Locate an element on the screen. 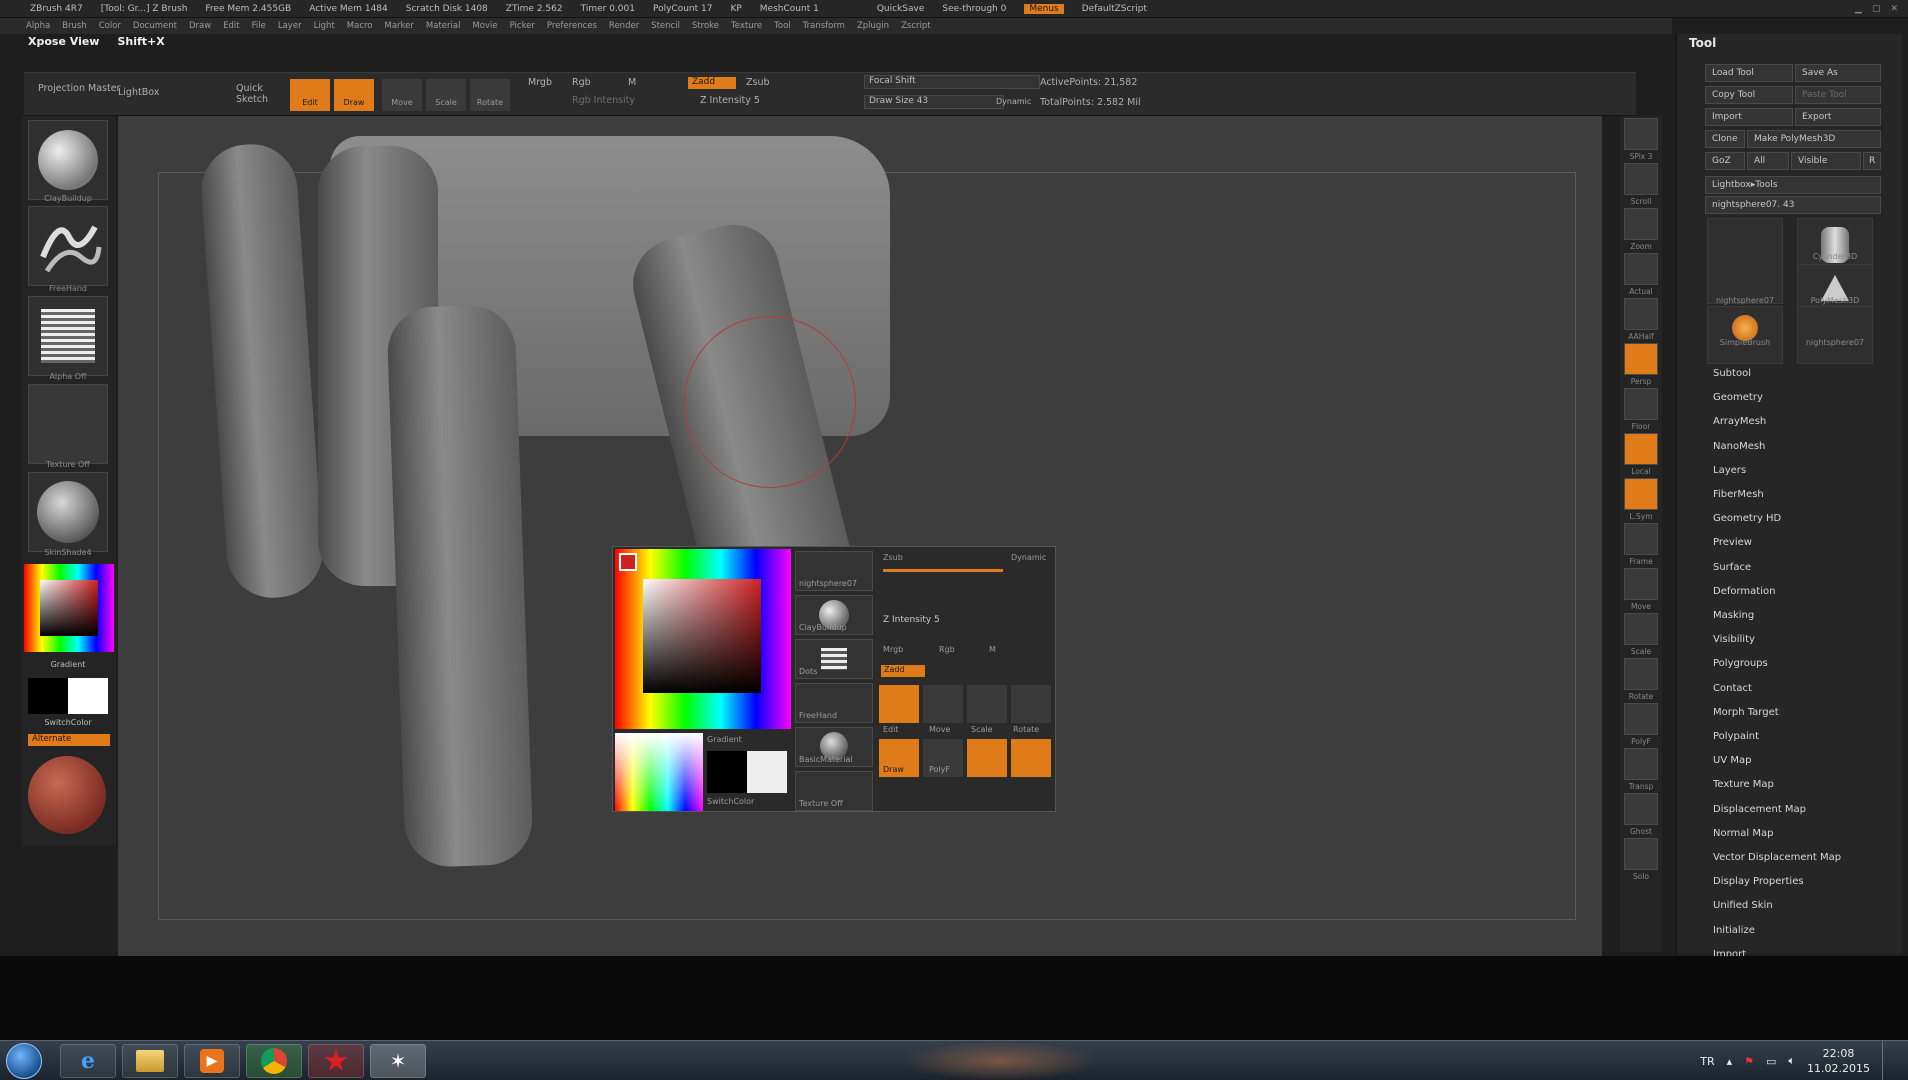 The width and height of the screenshot is (1908, 1080). paste-tool-button: Paste Tool is located at coordinates (1838, 95).